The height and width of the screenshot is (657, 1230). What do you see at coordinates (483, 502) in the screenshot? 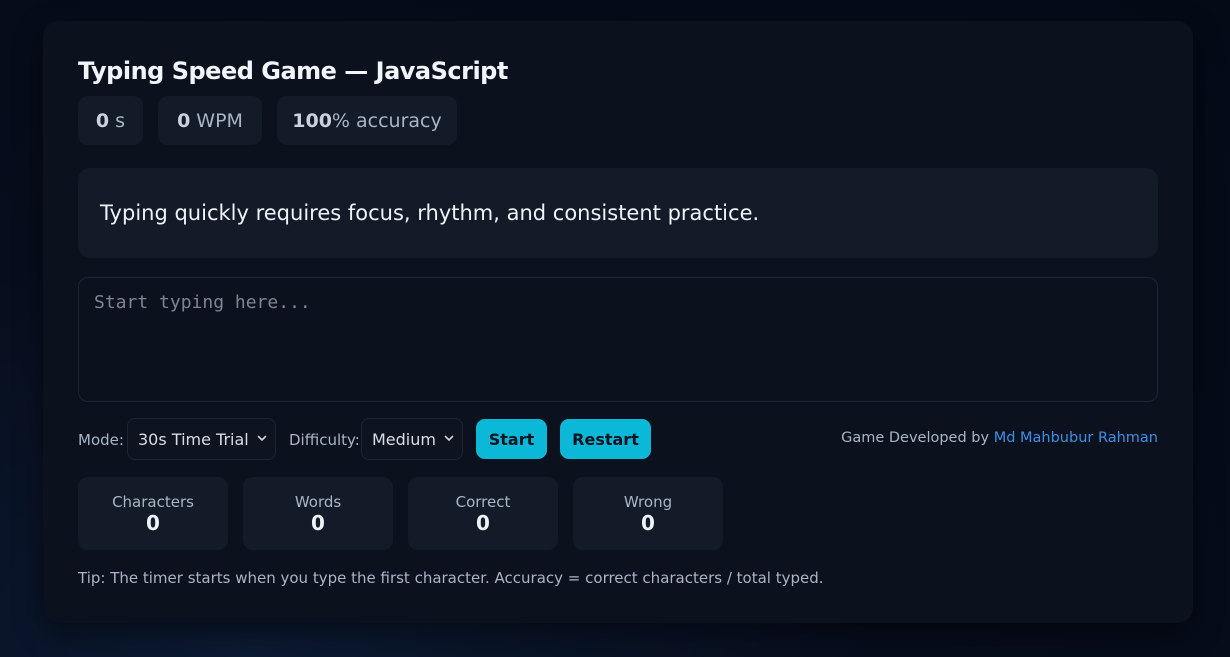
I see `counter-label: Correct` at bounding box center [483, 502].